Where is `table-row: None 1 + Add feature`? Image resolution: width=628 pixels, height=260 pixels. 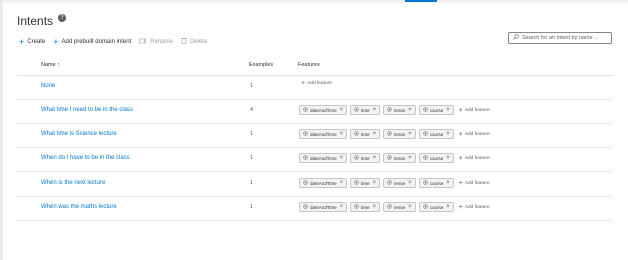 table-row: None 1 + Add feature is located at coordinates (315, 87).